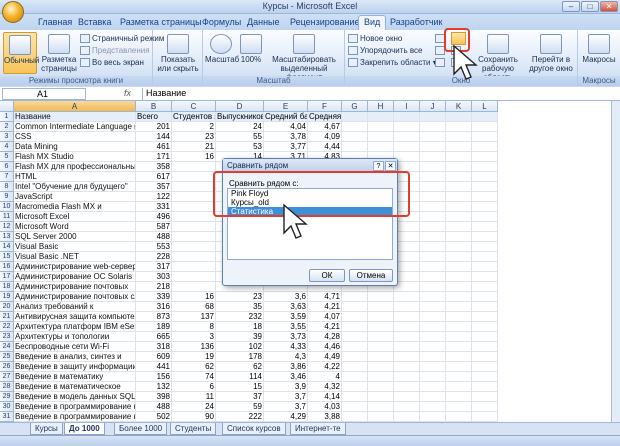  I want to click on table-cell: 4,29, so click(286, 417).